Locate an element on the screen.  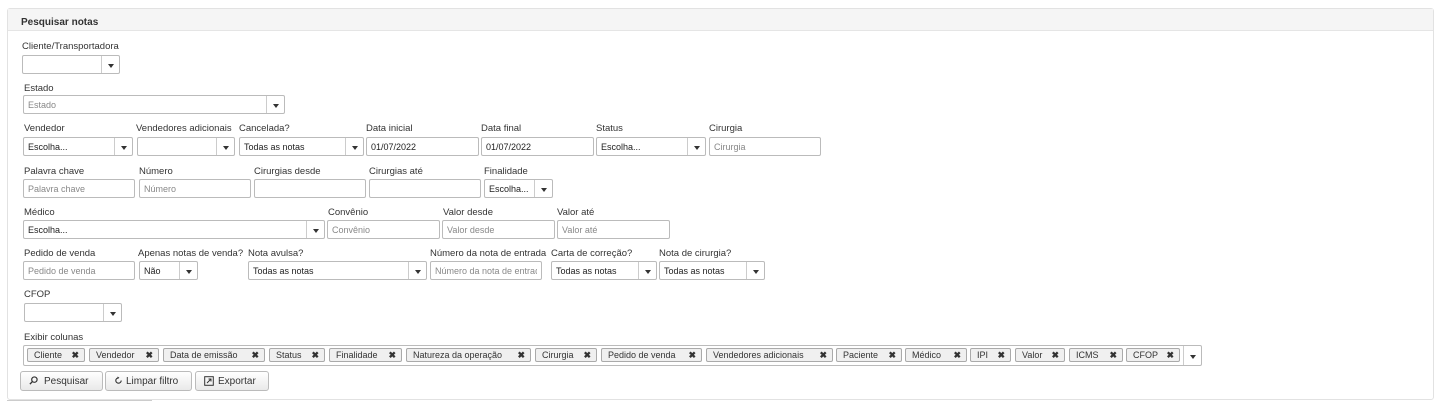
pesquisar-label: Pesquisar is located at coordinates (66, 381).